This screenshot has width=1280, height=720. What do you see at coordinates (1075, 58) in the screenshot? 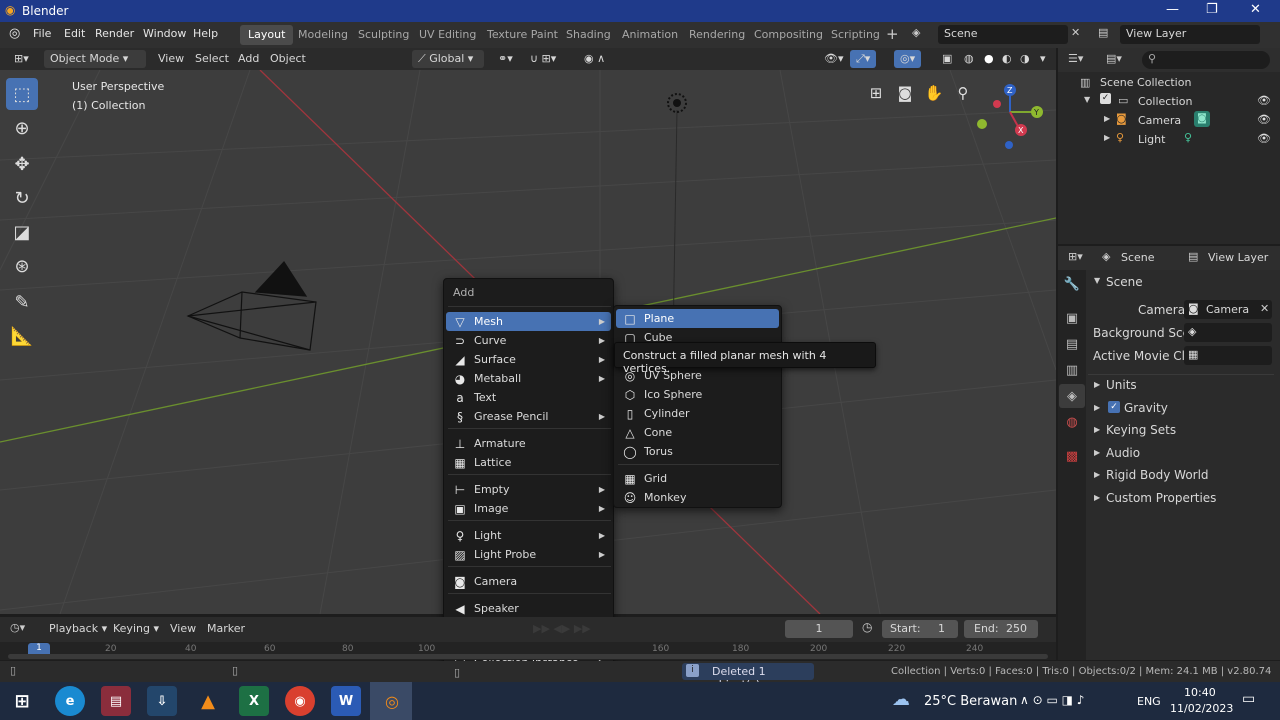
I see `outliner-type-icon: ☰▾` at bounding box center [1075, 58].